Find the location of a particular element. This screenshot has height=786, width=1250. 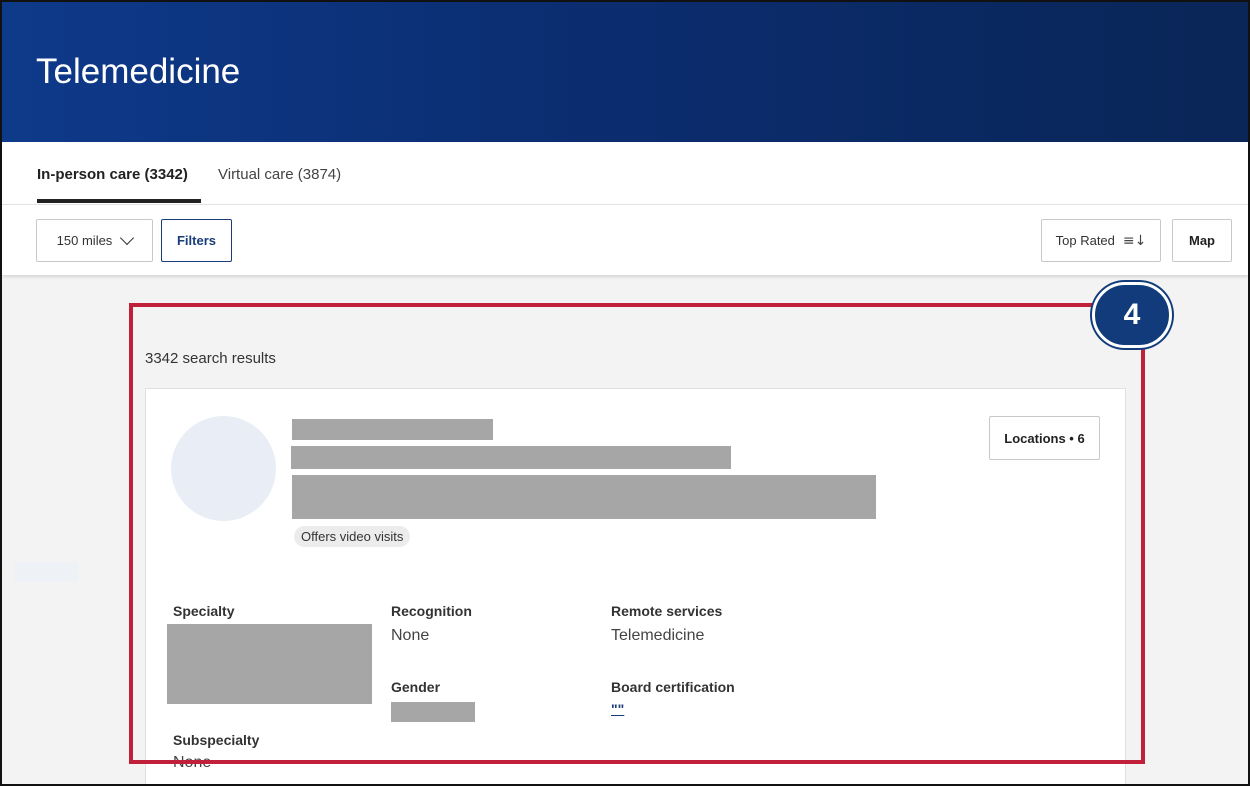

tab-virtual-care: Virtual care (3874) is located at coordinates (279, 174).